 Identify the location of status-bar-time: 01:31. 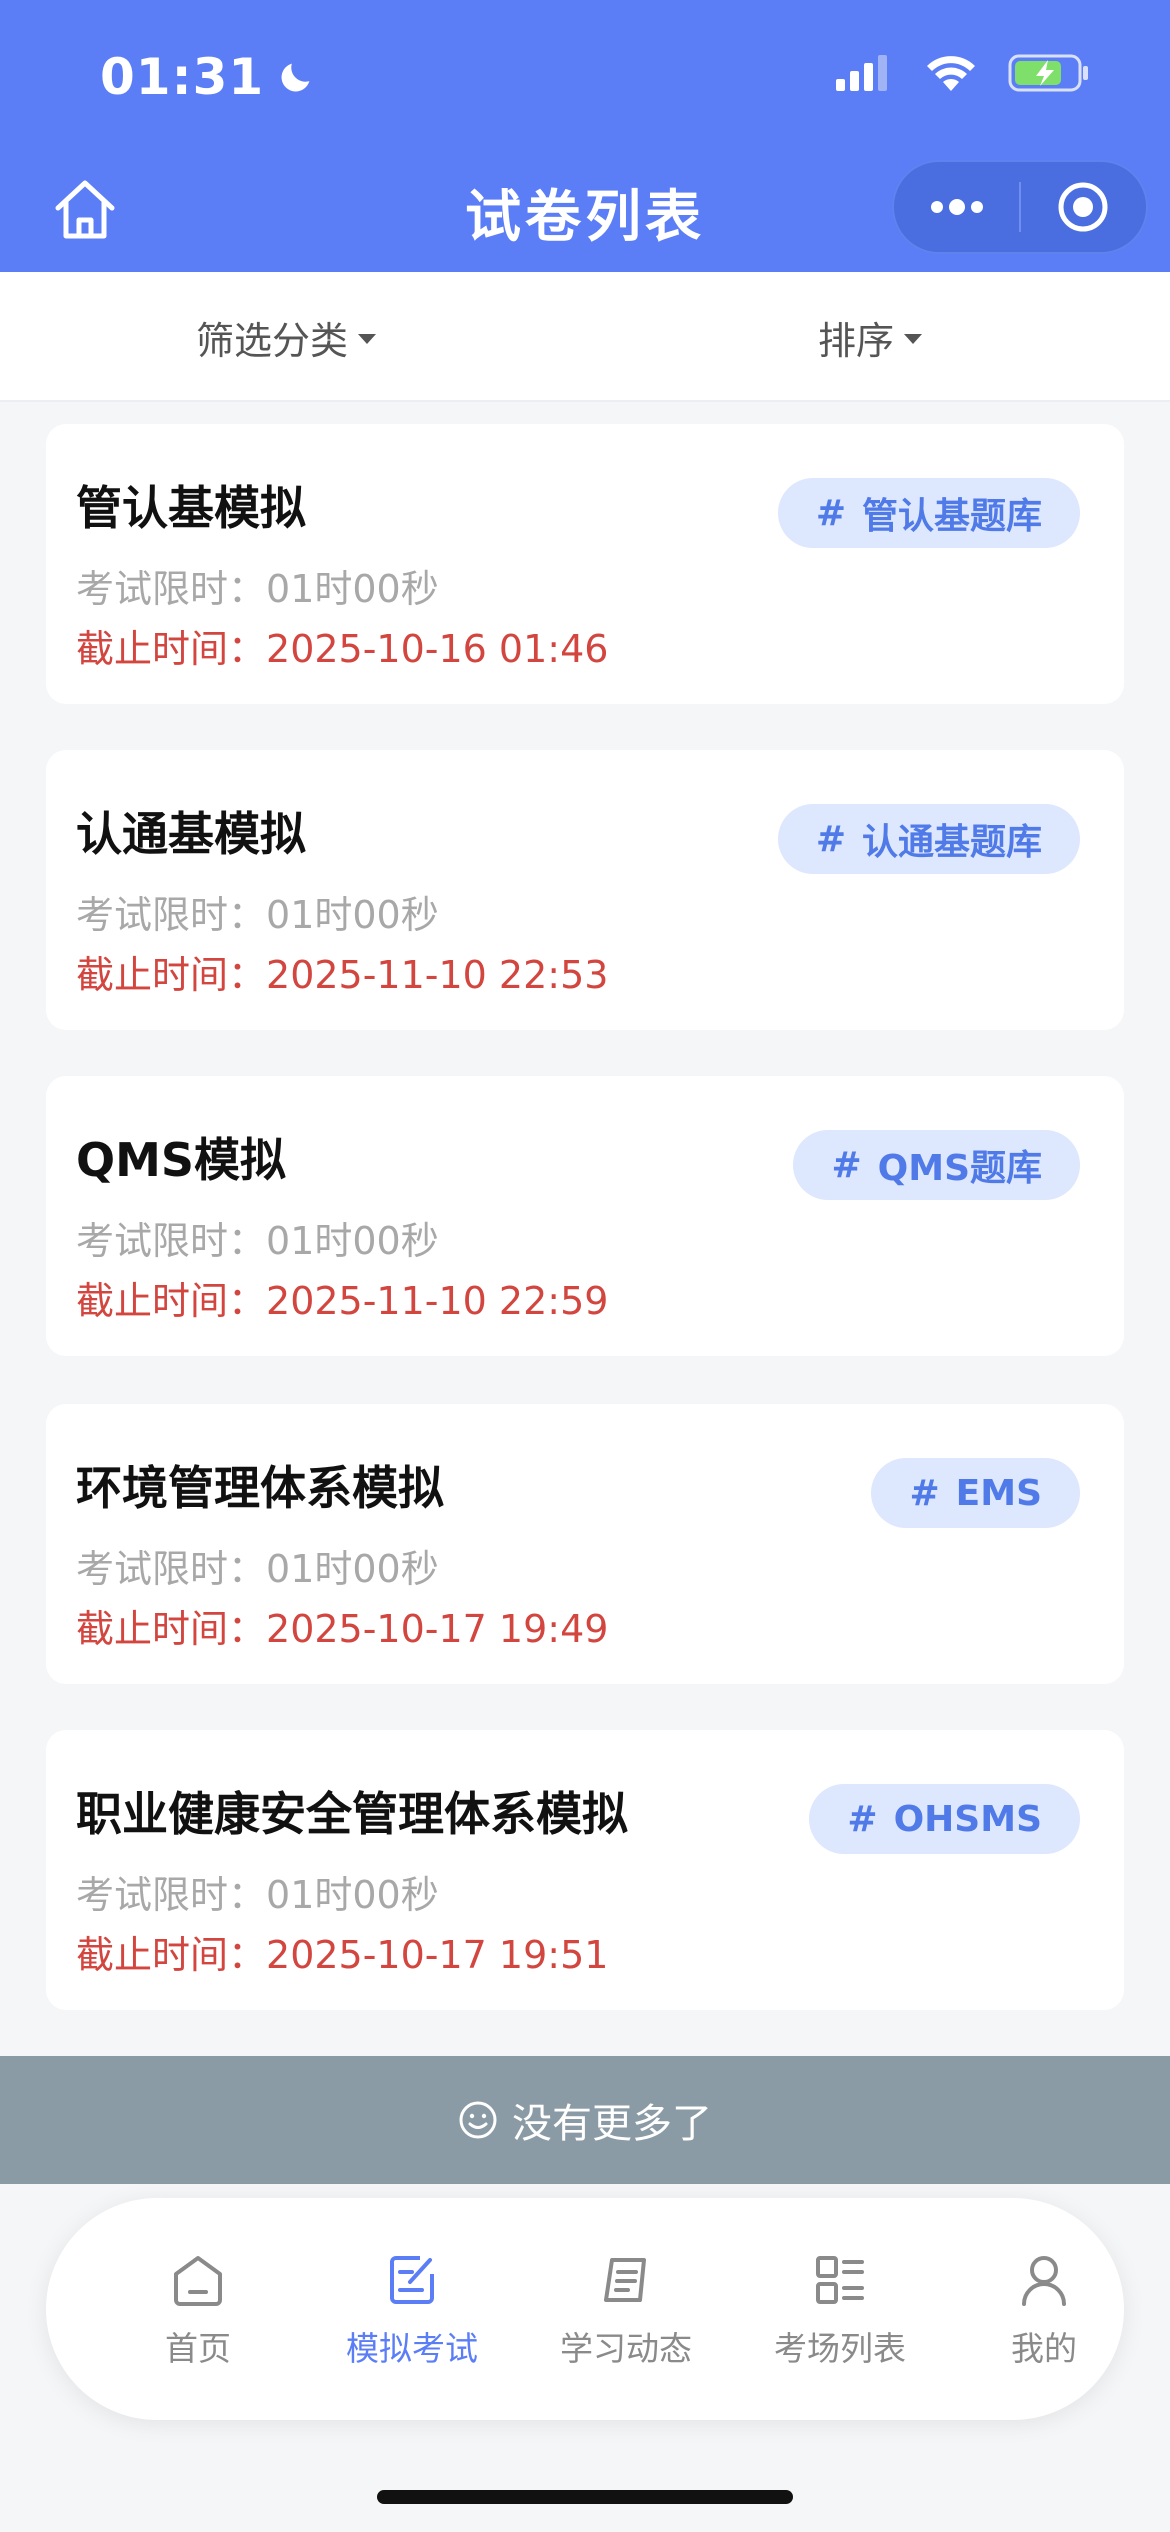
(208, 77).